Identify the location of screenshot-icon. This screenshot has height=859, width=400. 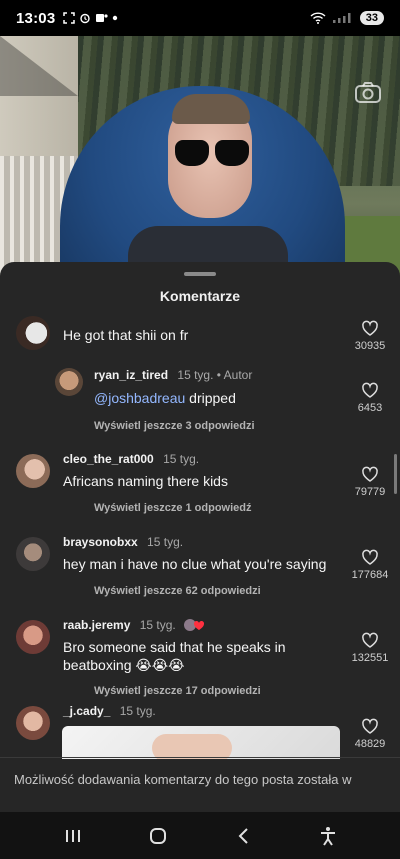
(69, 18).